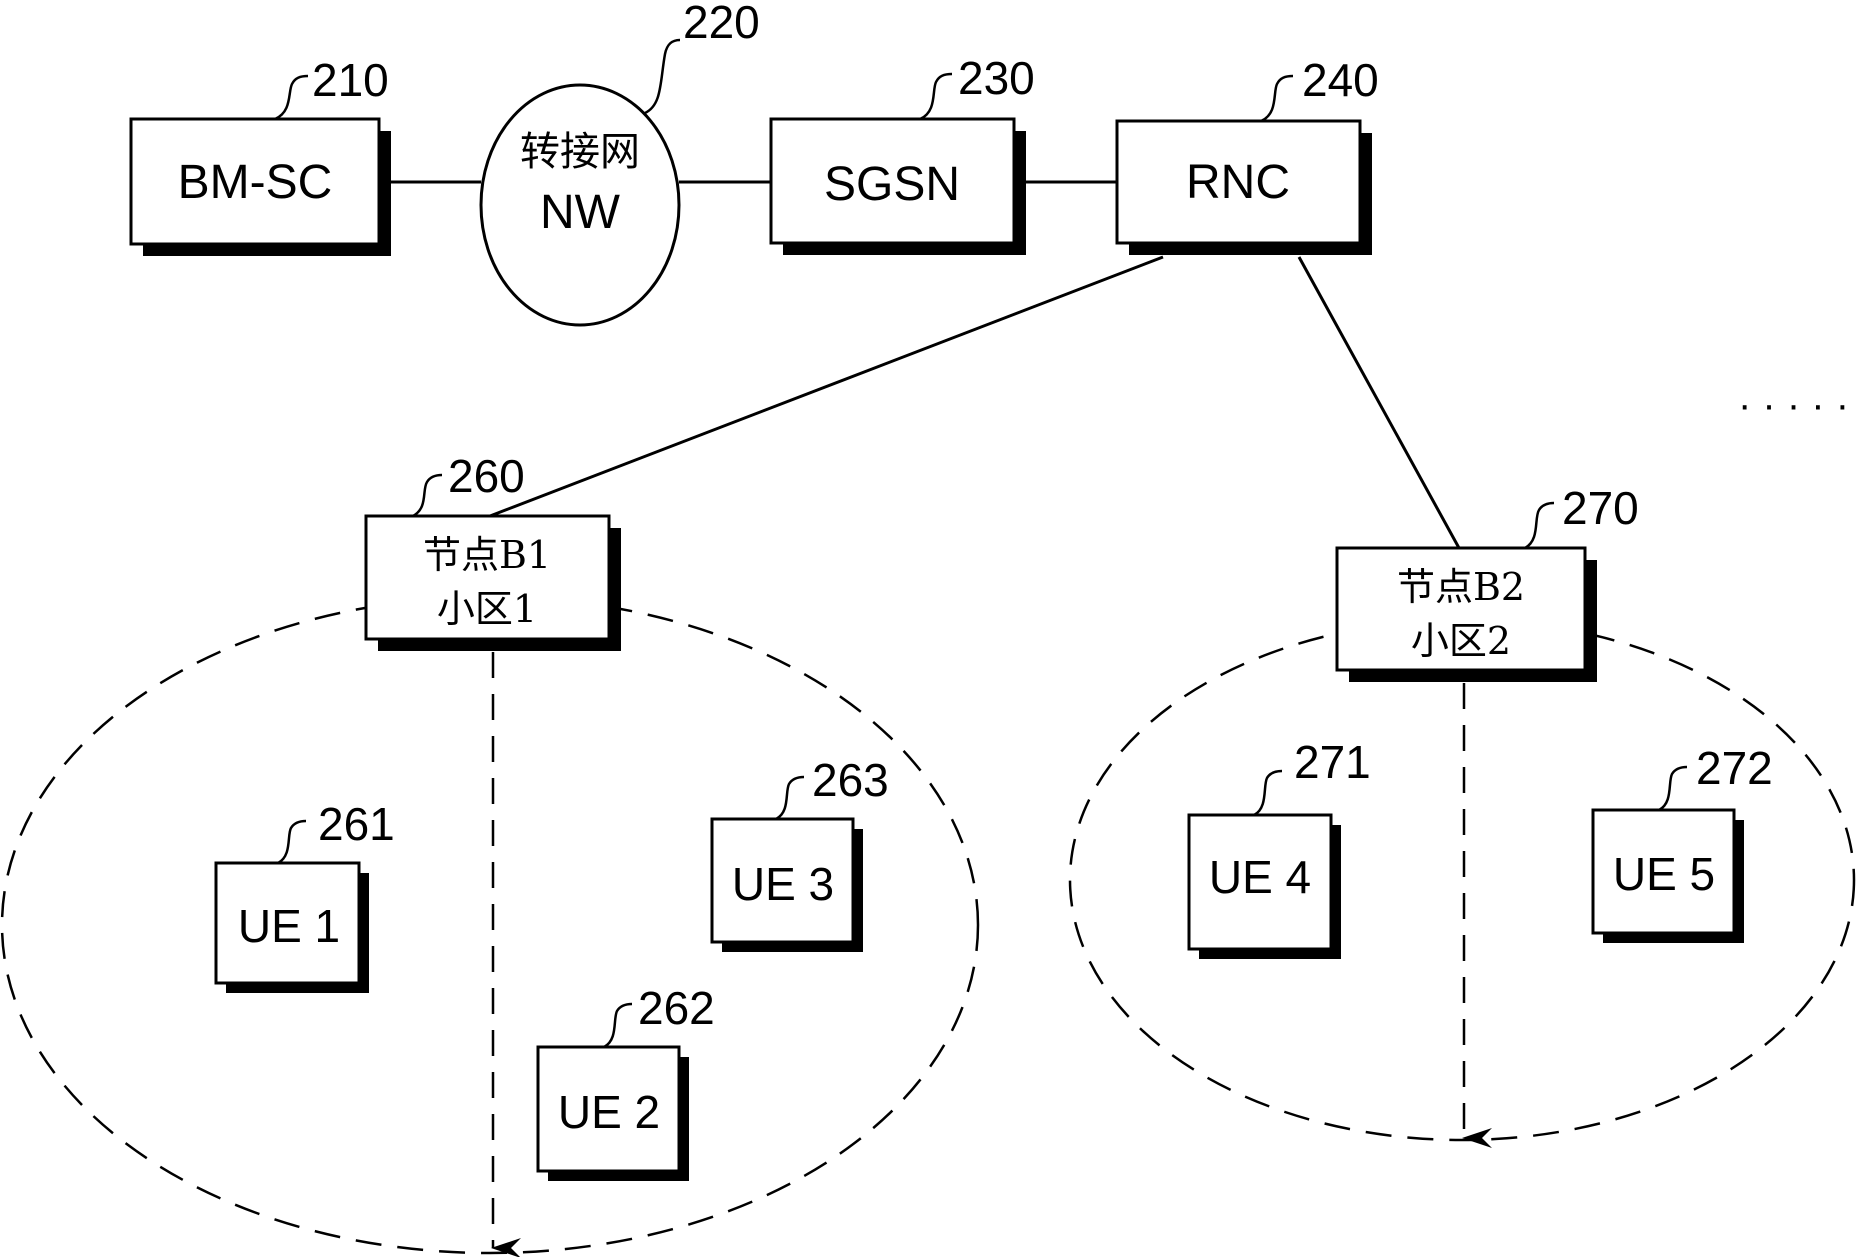 This screenshot has height=1257, width=1867. I want to click on nodeb2-ref: 270, so click(1600, 508).